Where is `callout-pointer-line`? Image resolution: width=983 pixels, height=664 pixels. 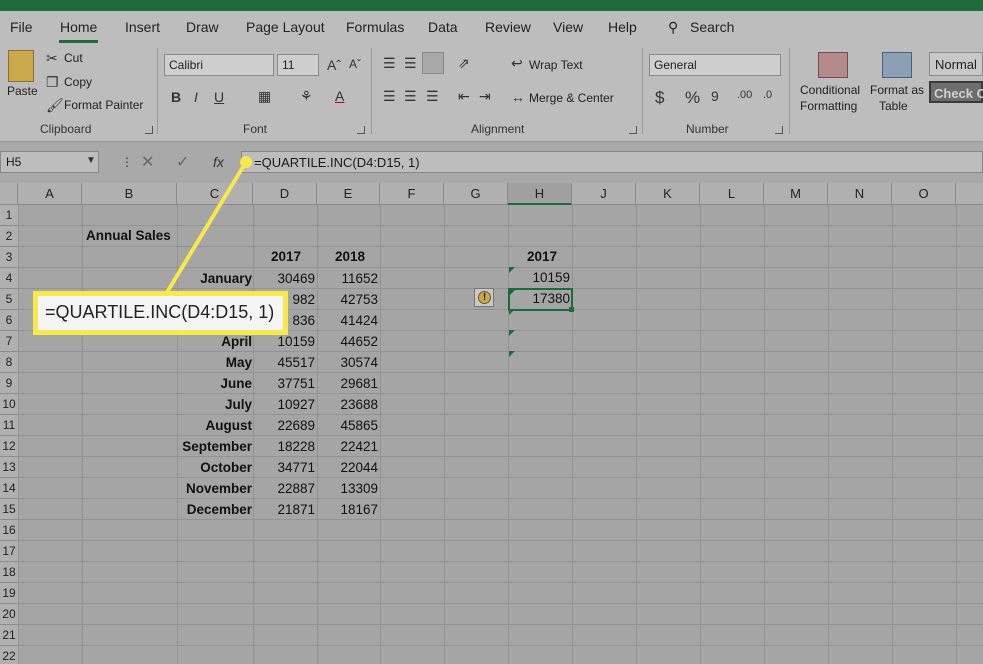 callout-pointer-line is located at coordinates (206, 228).